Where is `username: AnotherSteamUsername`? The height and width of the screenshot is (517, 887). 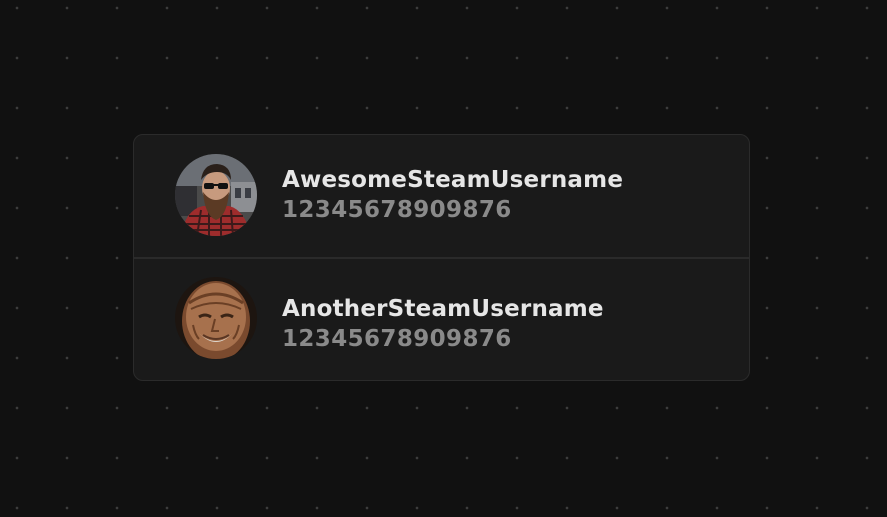
username: AnotherSteamUsername is located at coordinates (443, 309).